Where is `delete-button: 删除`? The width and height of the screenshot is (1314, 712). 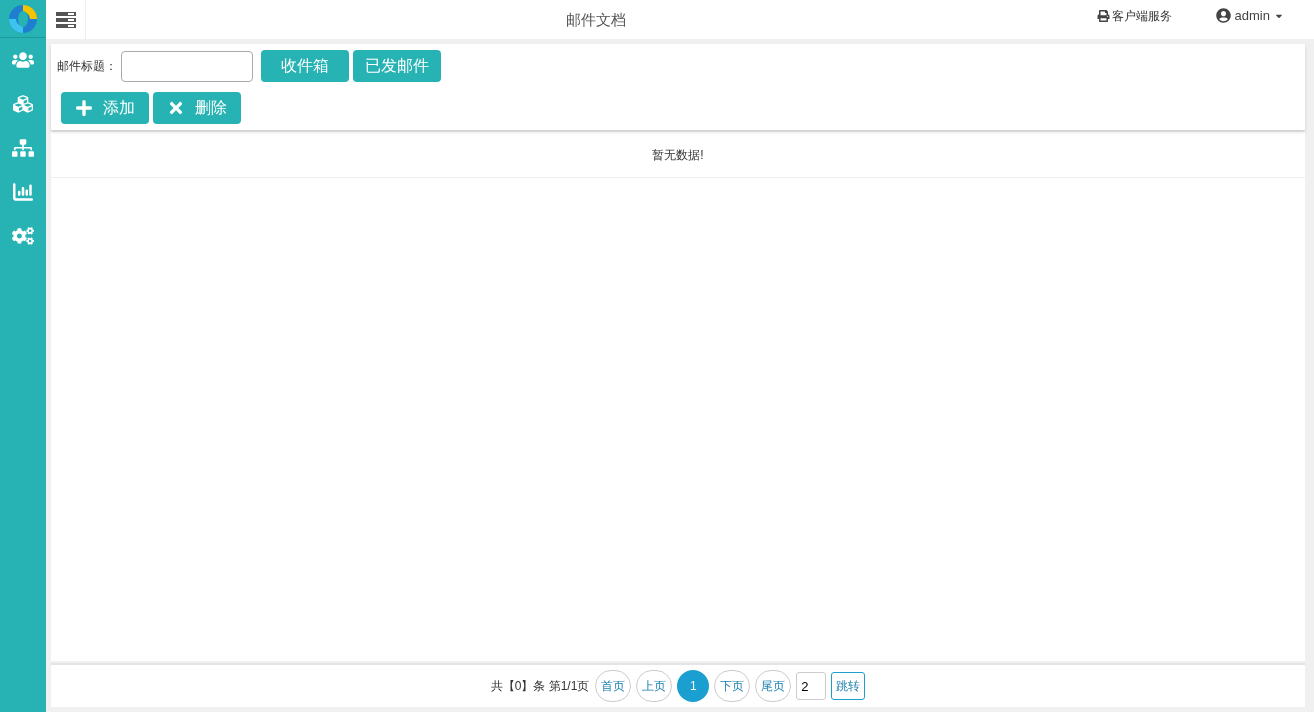
delete-button: 删除 is located at coordinates (197, 108).